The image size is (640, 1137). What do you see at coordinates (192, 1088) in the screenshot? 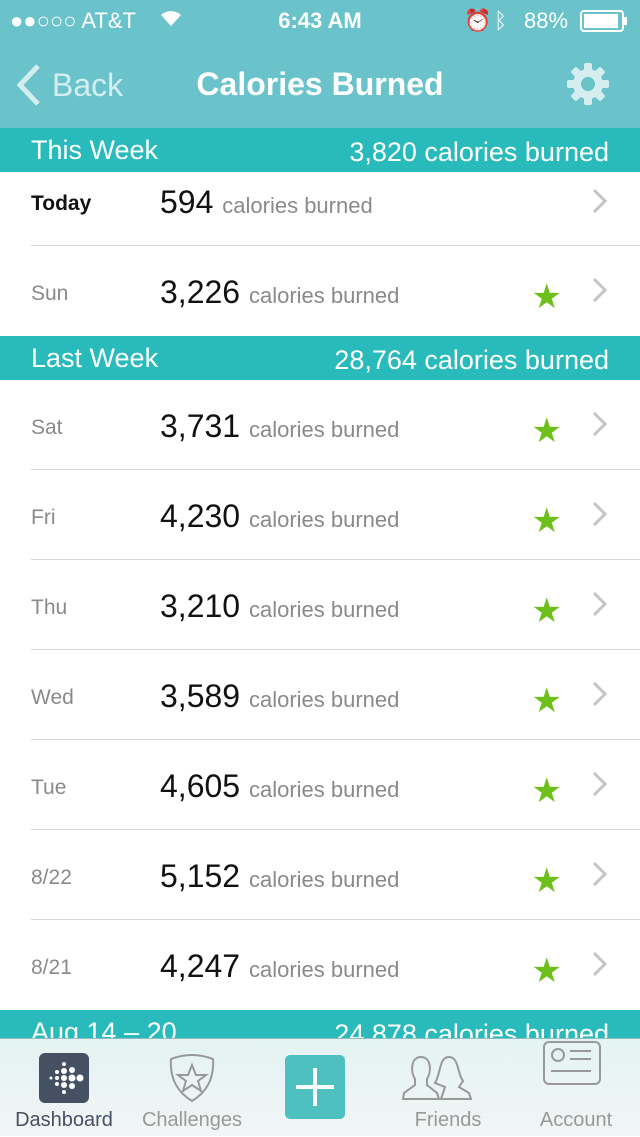
I see `tab-challenges: Challenges` at bounding box center [192, 1088].